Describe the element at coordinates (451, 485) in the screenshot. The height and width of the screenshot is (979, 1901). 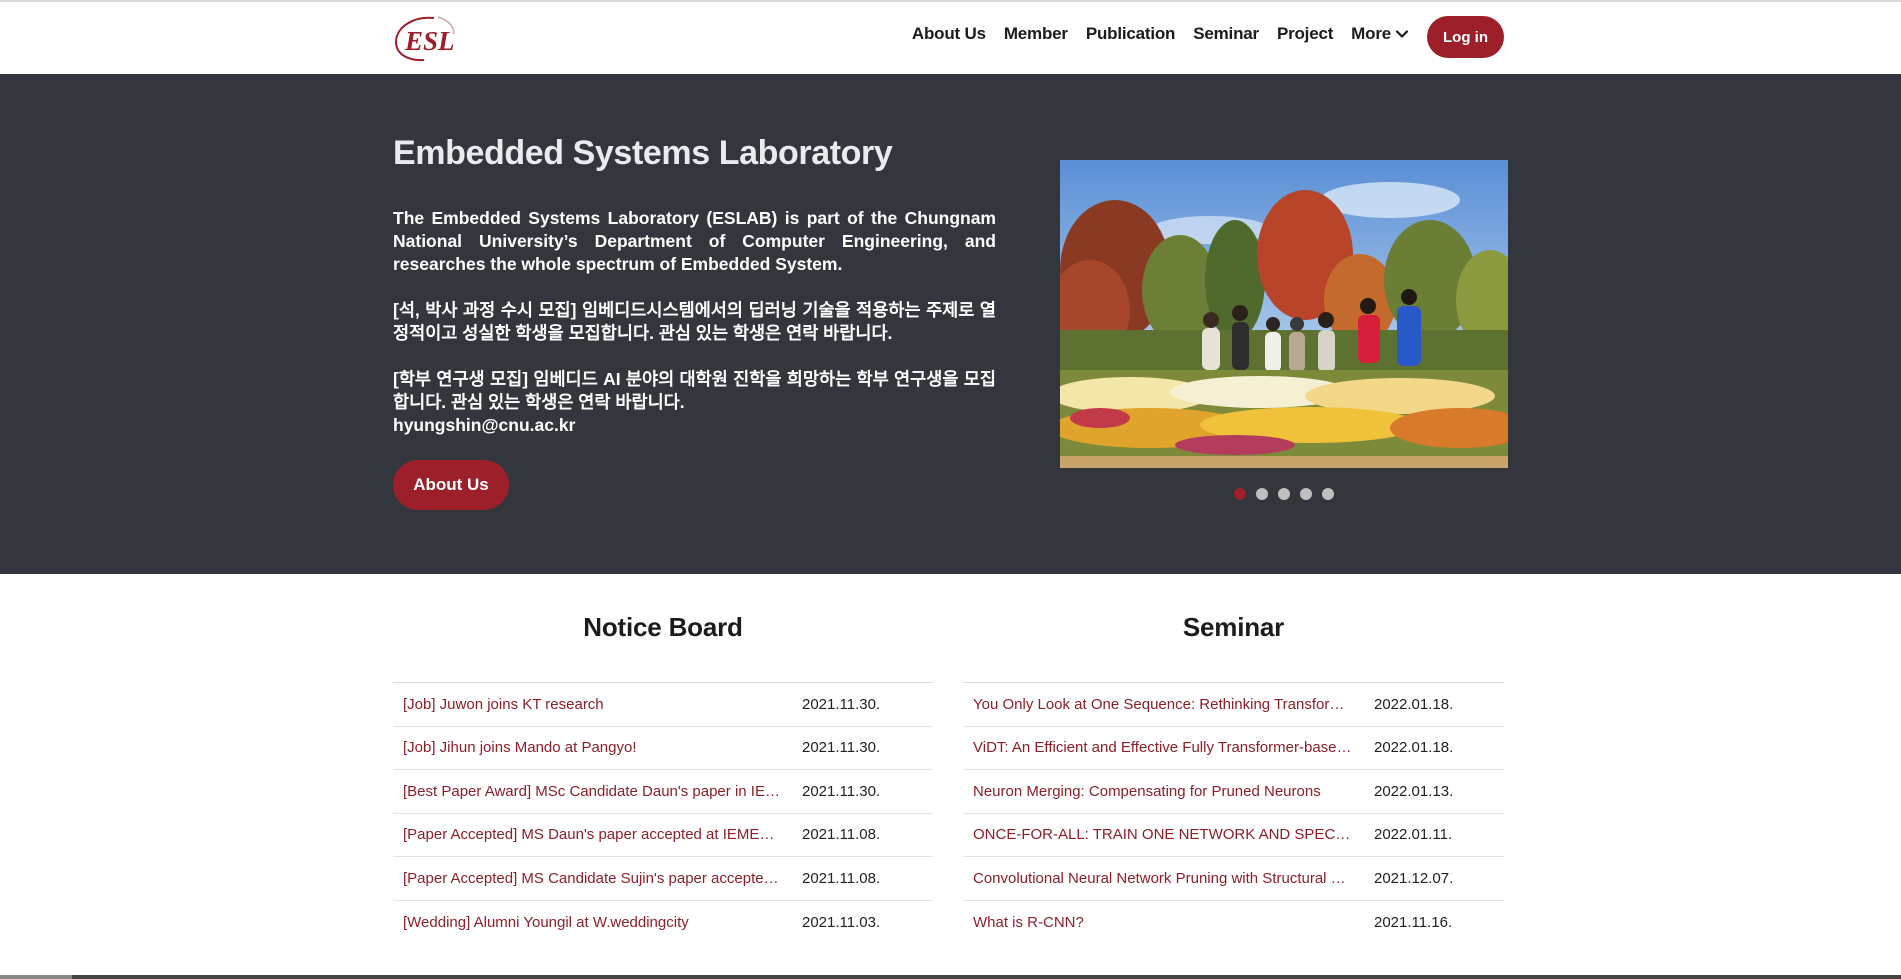
I see `about-us-button: About Us` at that location.